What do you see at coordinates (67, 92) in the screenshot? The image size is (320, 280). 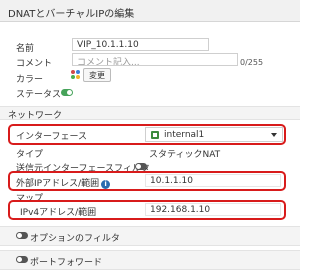 I see `status-toggle` at bounding box center [67, 92].